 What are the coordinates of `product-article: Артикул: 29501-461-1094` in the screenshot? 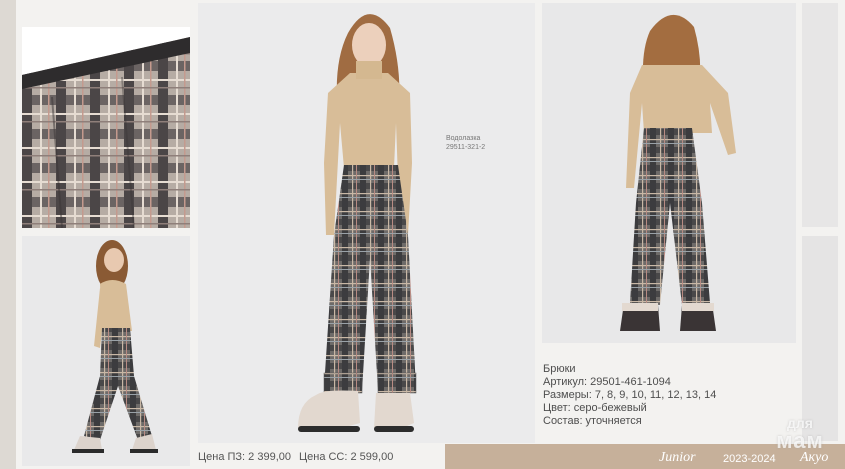 It's located at (607, 382).